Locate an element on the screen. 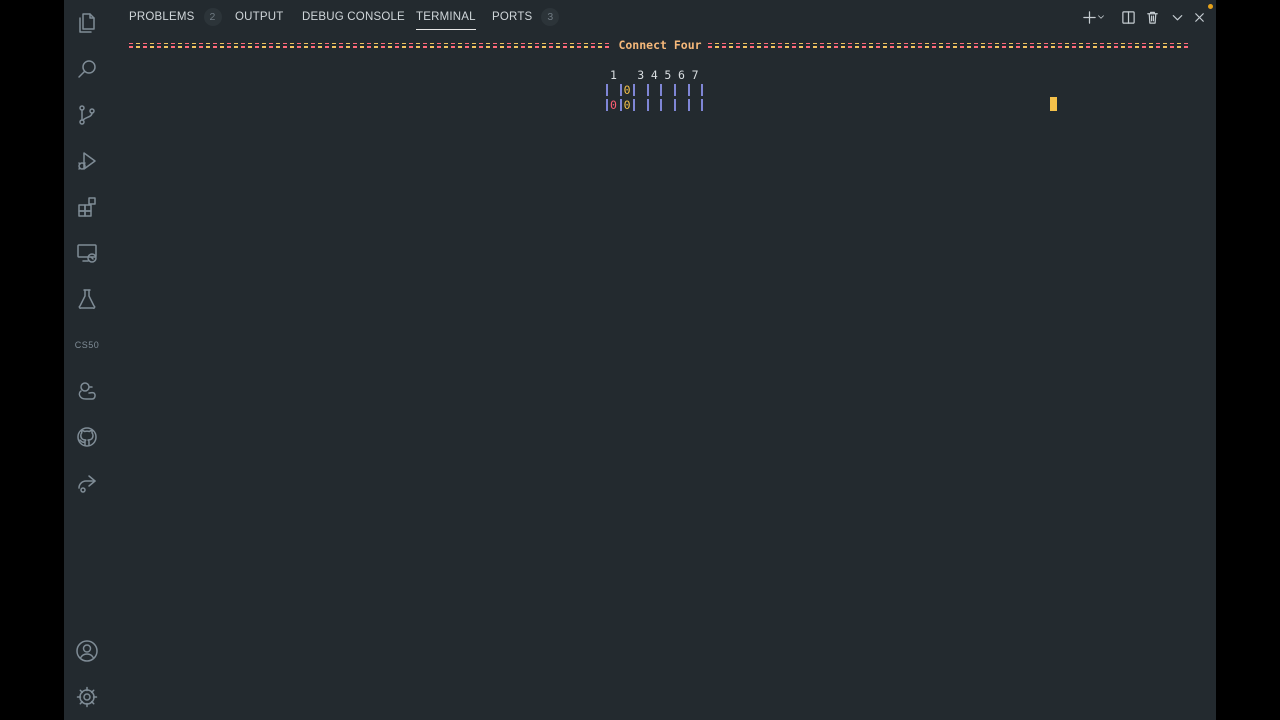 This screenshot has height=720, width=1280. split-terminal-icon is located at coordinates (1128, 17).